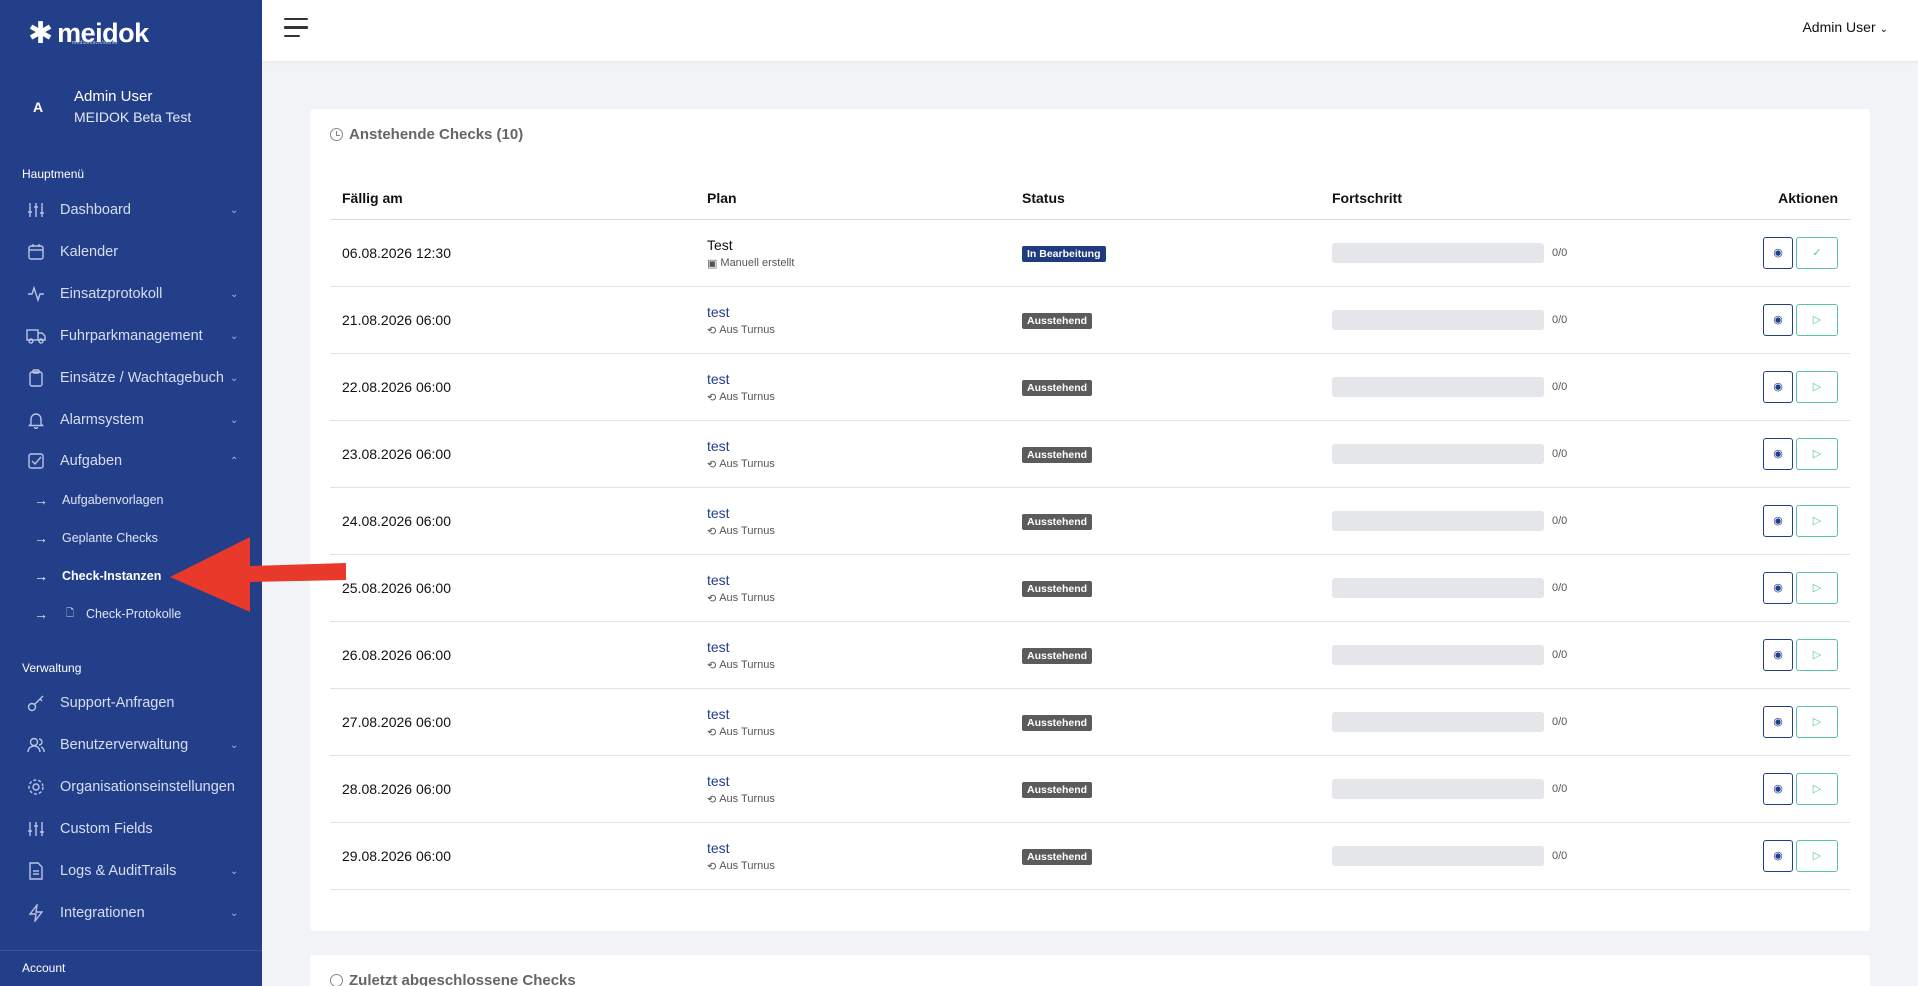 This screenshot has width=1918, height=986. Describe the element at coordinates (38, 107) in the screenshot. I see `avatar: A` at that location.